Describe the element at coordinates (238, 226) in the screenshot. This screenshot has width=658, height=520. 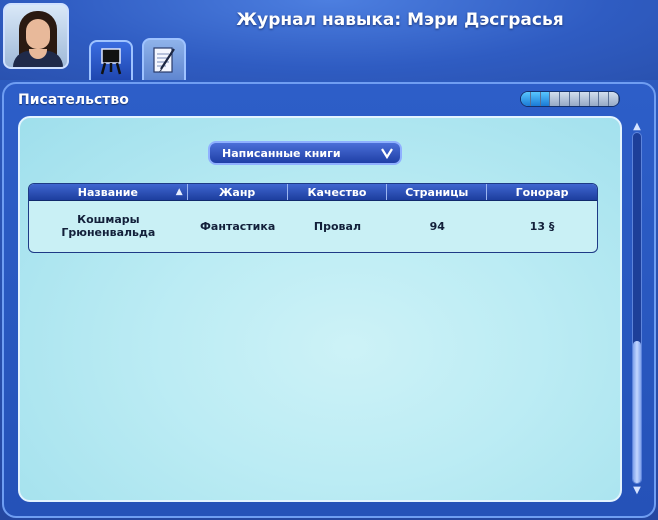
I see `cell-genre: Фантастика` at that location.